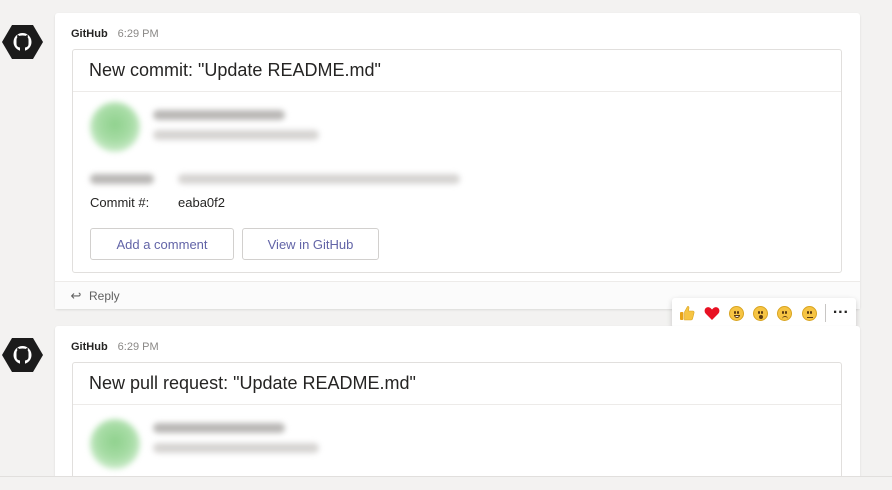  I want to click on heart-reaction, so click(711, 313).